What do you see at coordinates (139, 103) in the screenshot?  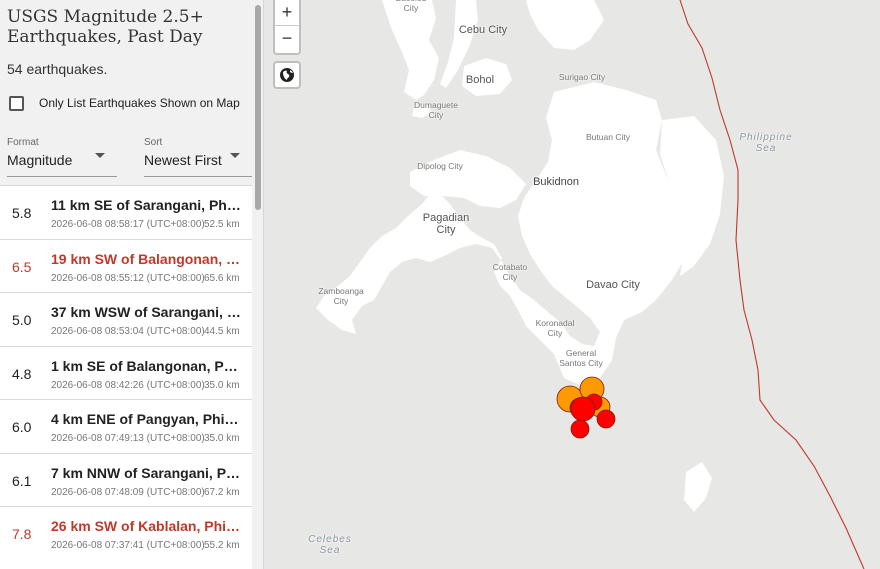 I see `only-list-shown-label: Only List Earthquakes Shown on Map` at bounding box center [139, 103].